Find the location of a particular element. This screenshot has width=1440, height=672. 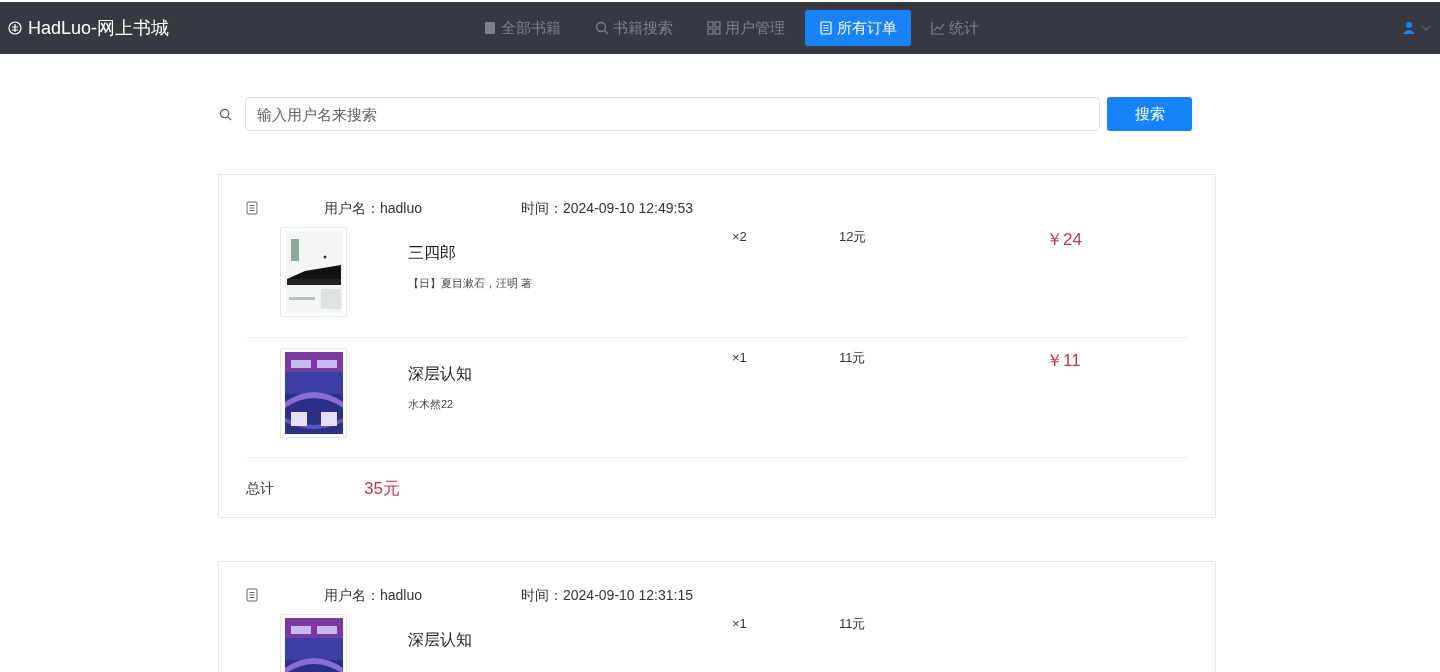

nav-tab: 全部书籍 is located at coordinates (522, 28).